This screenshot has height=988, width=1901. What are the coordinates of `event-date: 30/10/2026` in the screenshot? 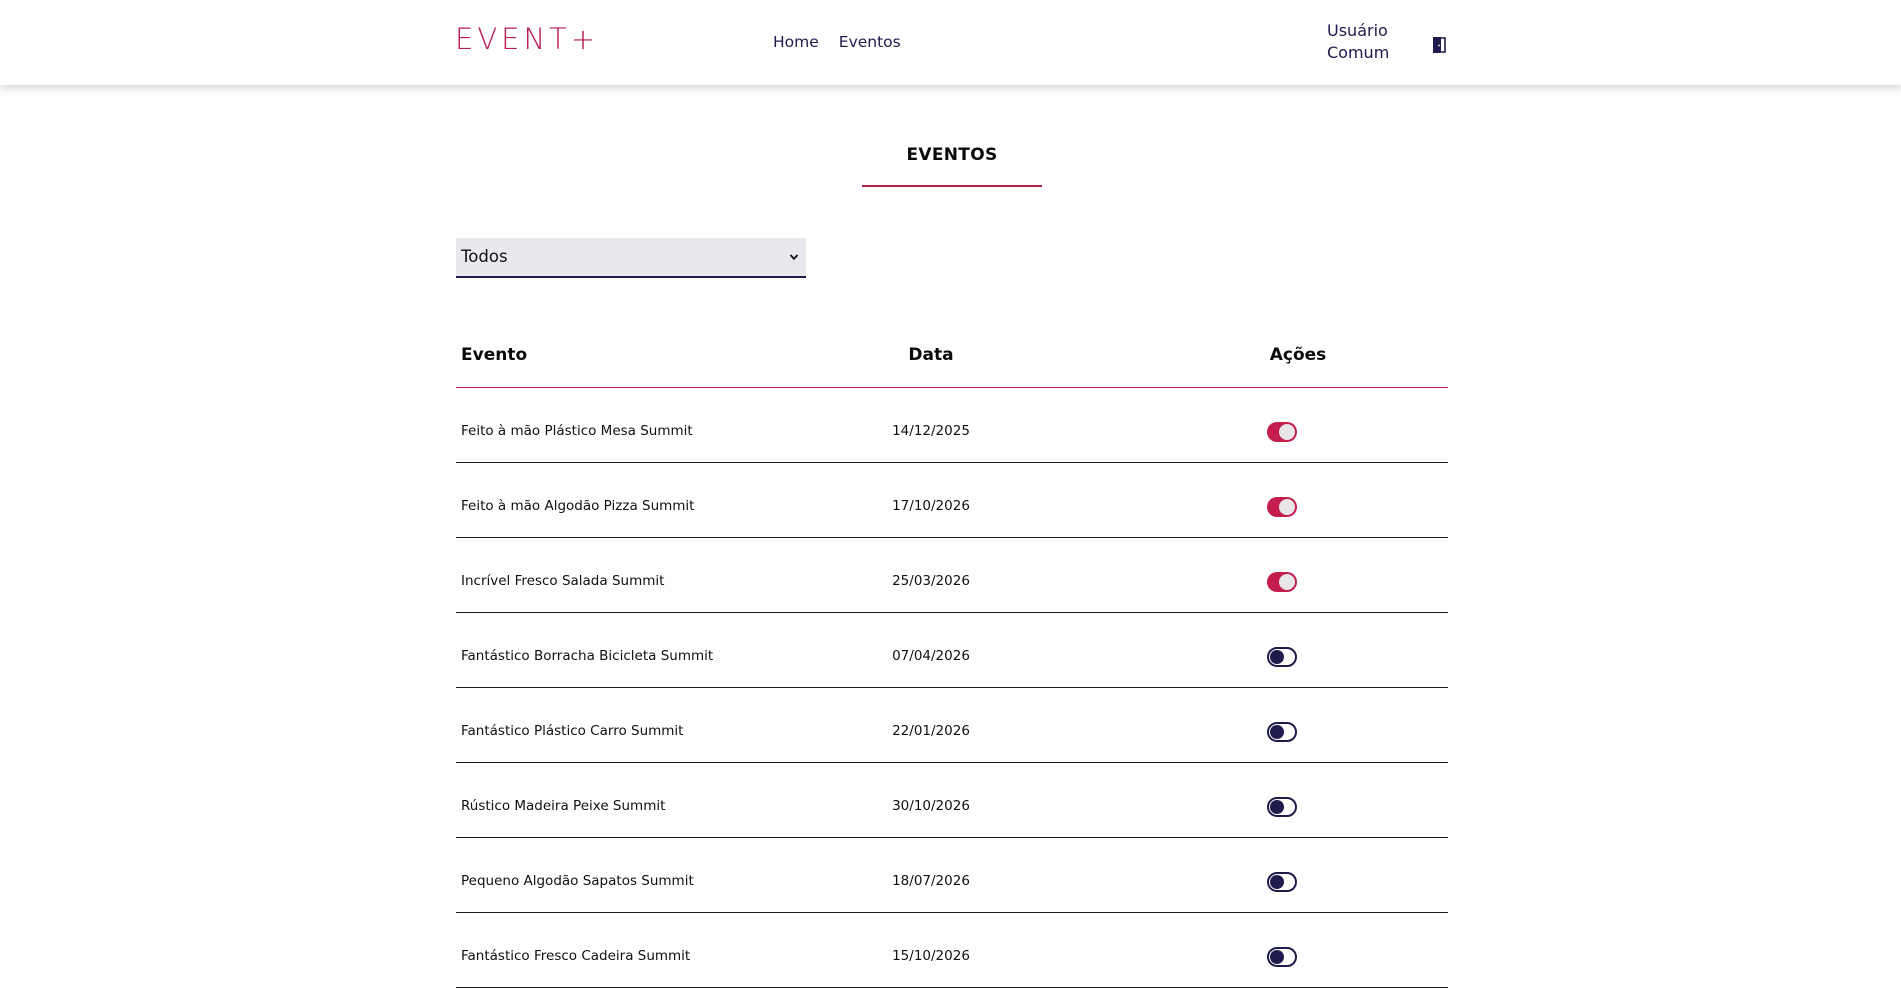 It's located at (931, 806).